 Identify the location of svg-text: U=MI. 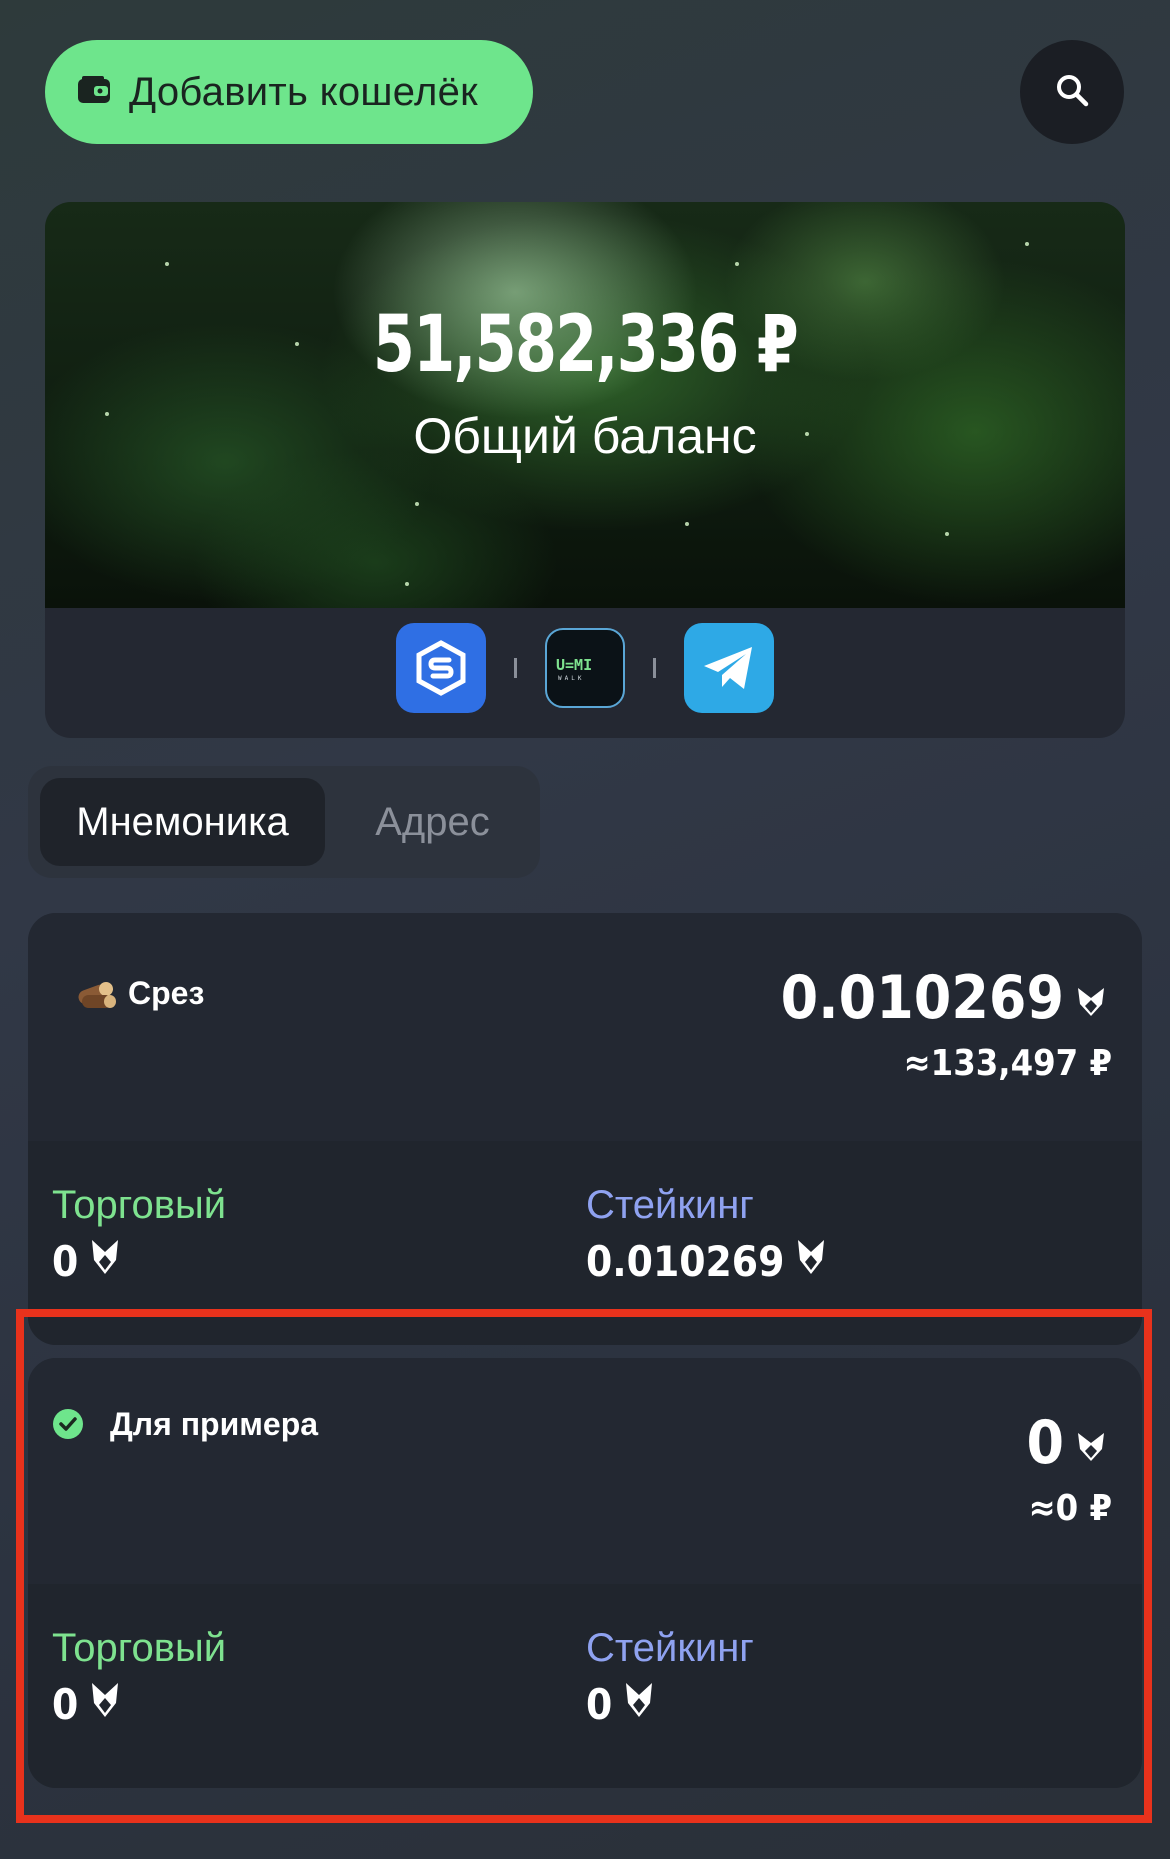
(574, 665).